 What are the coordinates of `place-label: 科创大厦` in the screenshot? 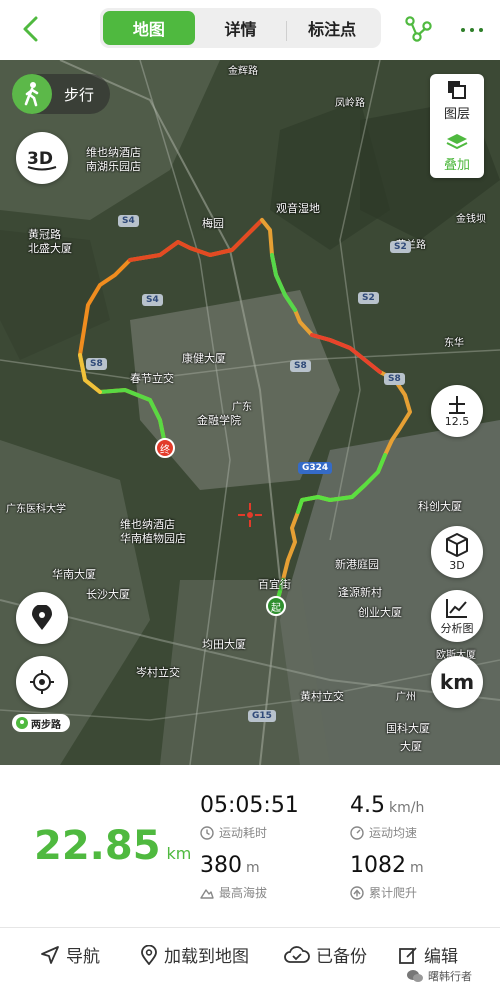 It's located at (440, 506).